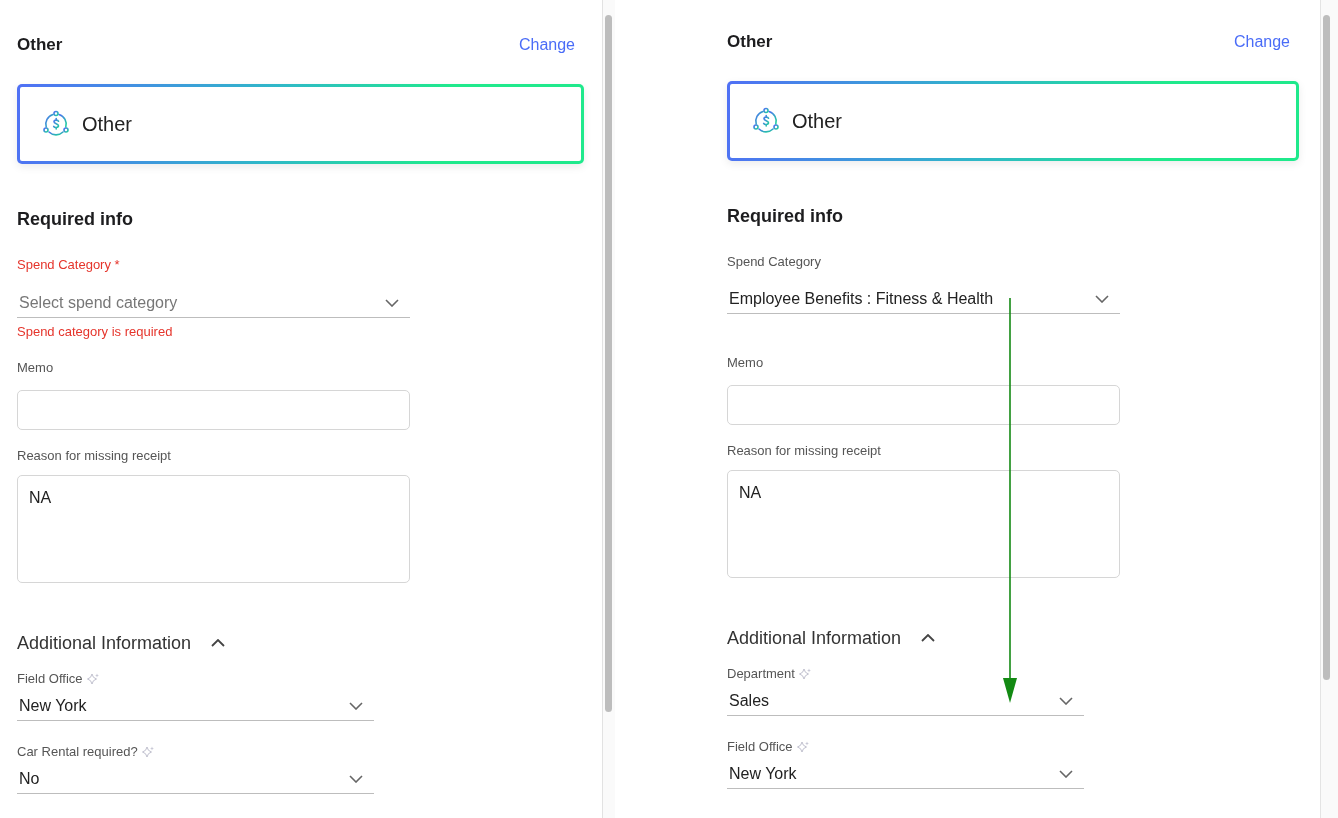 Image resolution: width=1338 pixels, height=818 pixels. Describe the element at coordinates (923, 299) in the screenshot. I see `select-field: Employee Benefits : Fitness & Health` at that location.